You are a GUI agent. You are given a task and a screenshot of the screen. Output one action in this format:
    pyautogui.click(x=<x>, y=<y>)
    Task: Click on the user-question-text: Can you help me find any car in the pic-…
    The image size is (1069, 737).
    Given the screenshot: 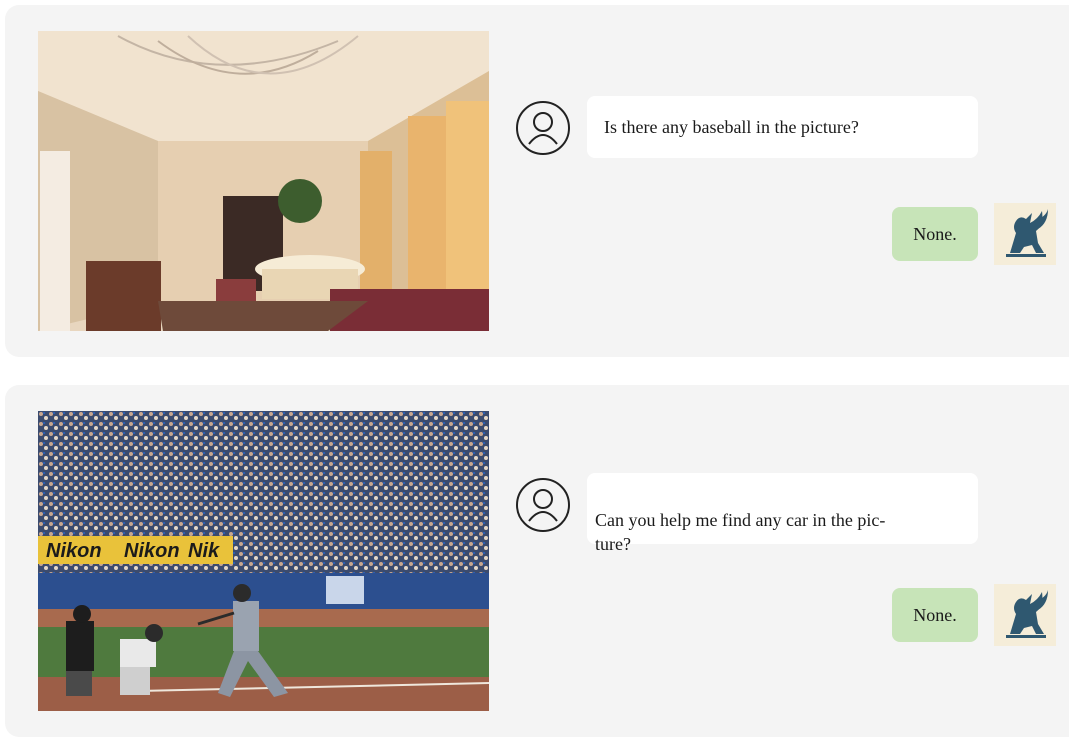 What is the action you would take?
    pyautogui.click(x=740, y=532)
    